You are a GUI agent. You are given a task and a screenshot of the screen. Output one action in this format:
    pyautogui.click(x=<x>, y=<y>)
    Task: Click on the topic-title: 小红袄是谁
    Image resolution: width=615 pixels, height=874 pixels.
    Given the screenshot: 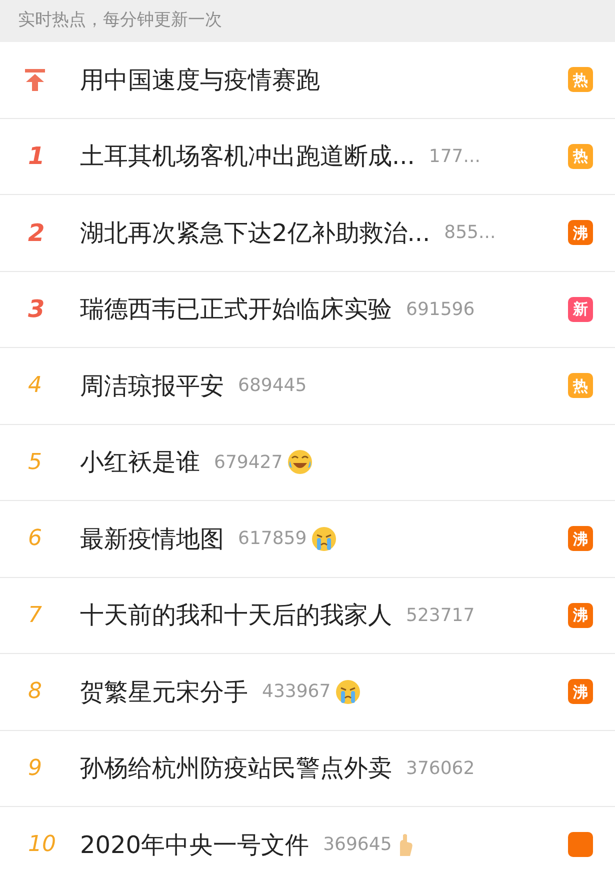 What is the action you would take?
    pyautogui.click(x=140, y=462)
    